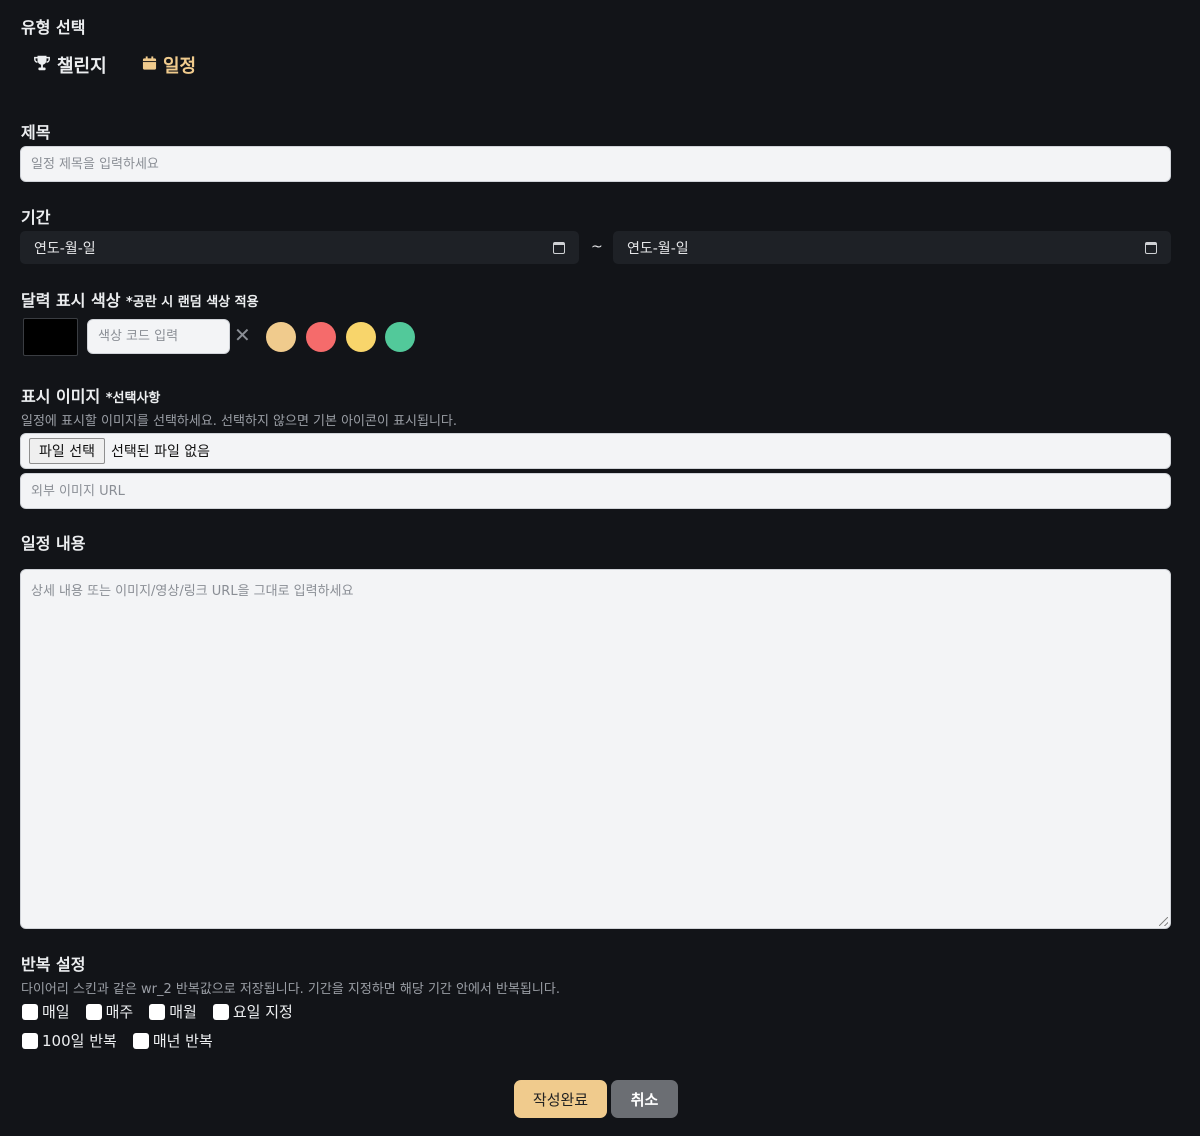 The width and height of the screenshot is (1200, 1136). What do you see at coordinates (644, 1099) in the screenshot?
I see `cancel-button: 취소` at bounding box center [644, 1099].